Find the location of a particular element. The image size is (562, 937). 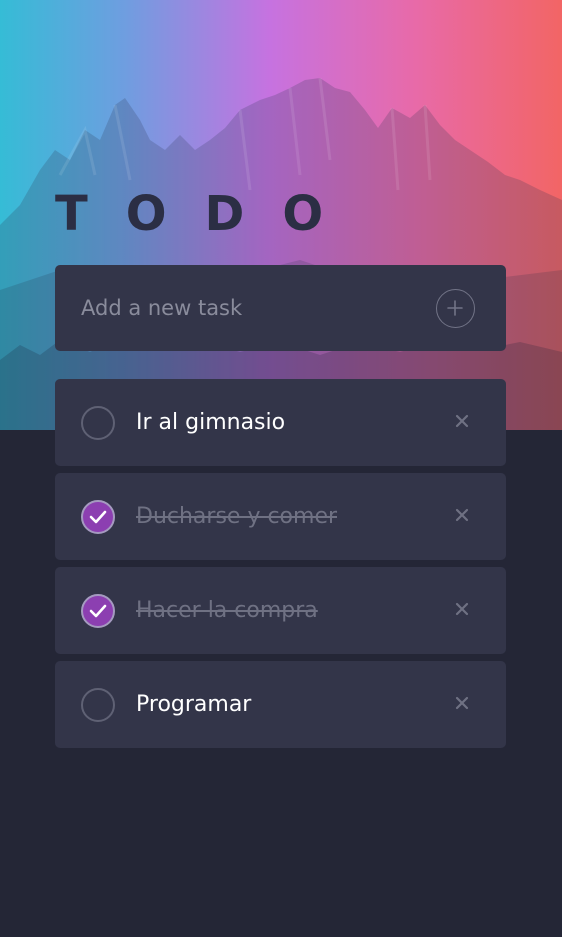

task-label: Programar is located at coordinates (194, 704).